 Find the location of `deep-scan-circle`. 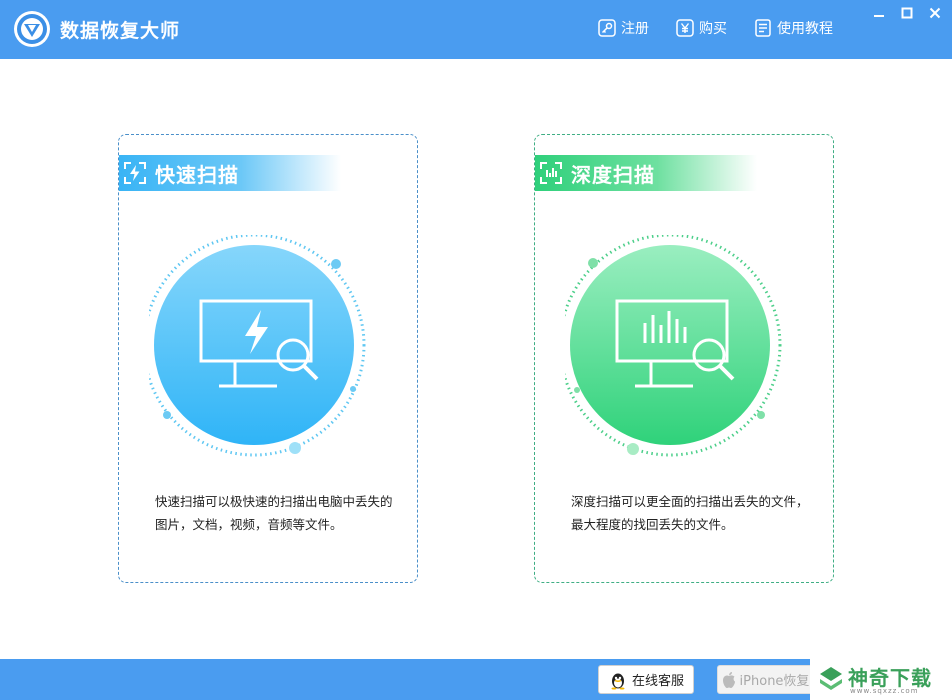

deep-scan-circle is located at coordinates (670, 345).